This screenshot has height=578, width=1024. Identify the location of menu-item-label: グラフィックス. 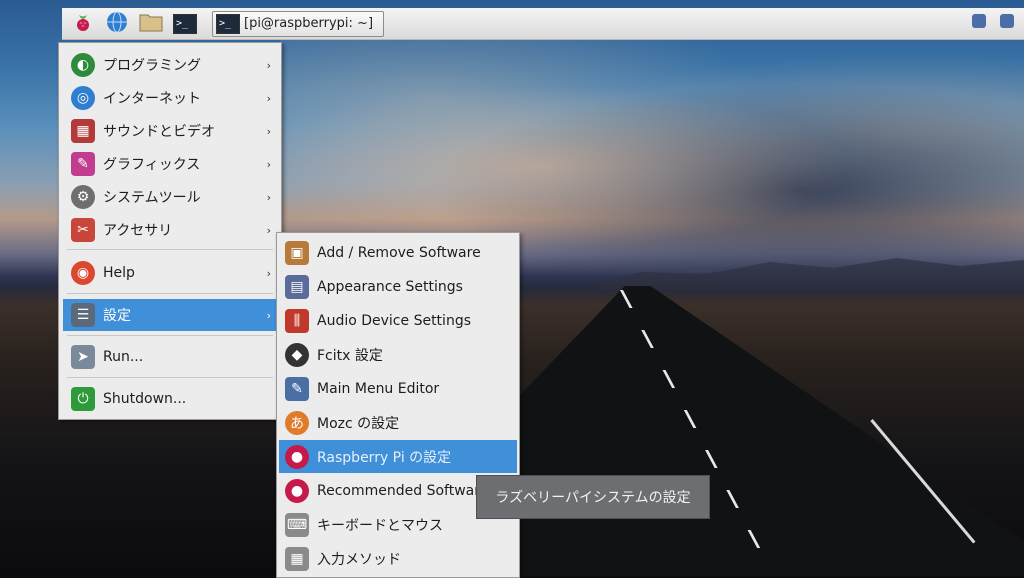
(152, 165).